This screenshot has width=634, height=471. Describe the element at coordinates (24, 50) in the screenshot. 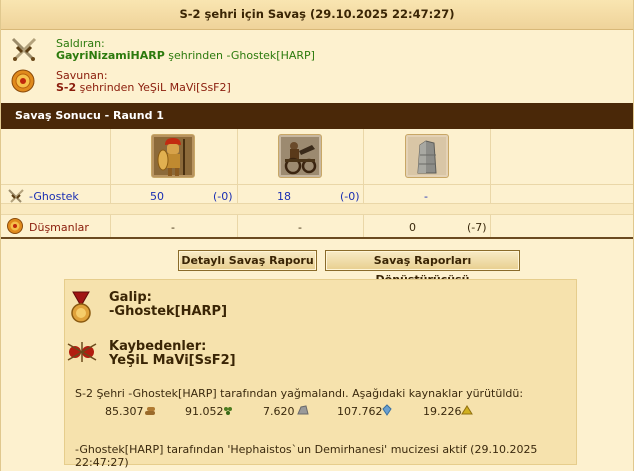

I see `crossed-swords-icon` at that location.